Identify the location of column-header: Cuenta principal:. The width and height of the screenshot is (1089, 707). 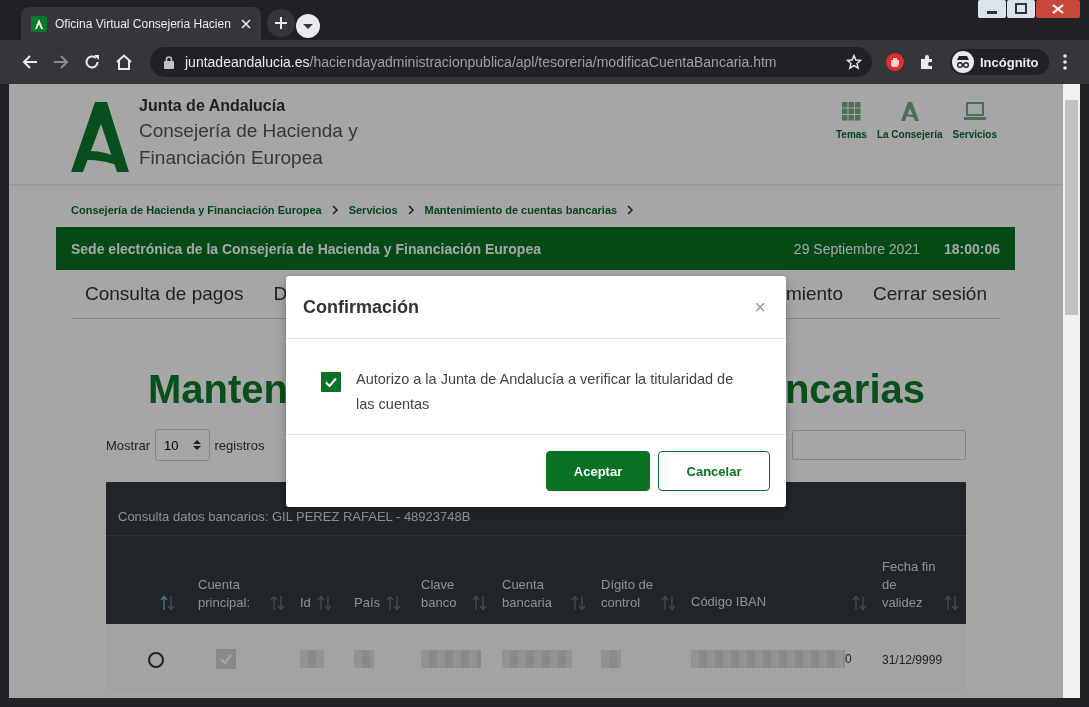
(241, 580).